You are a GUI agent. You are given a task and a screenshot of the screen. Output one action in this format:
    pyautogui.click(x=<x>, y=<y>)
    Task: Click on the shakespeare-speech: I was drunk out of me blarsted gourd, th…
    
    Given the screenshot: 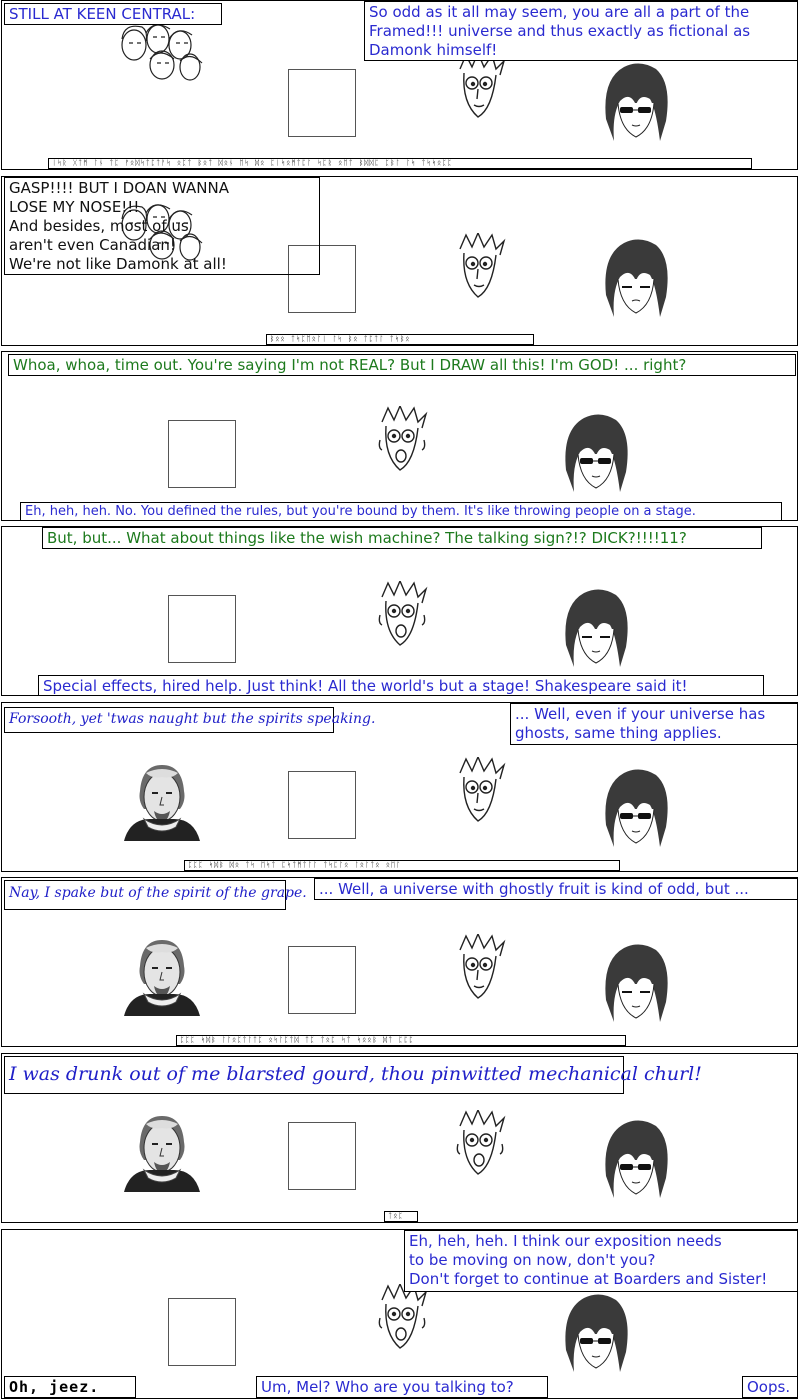 What is the action you would take?
    pyautogui.click(x=353, y=1075)
    